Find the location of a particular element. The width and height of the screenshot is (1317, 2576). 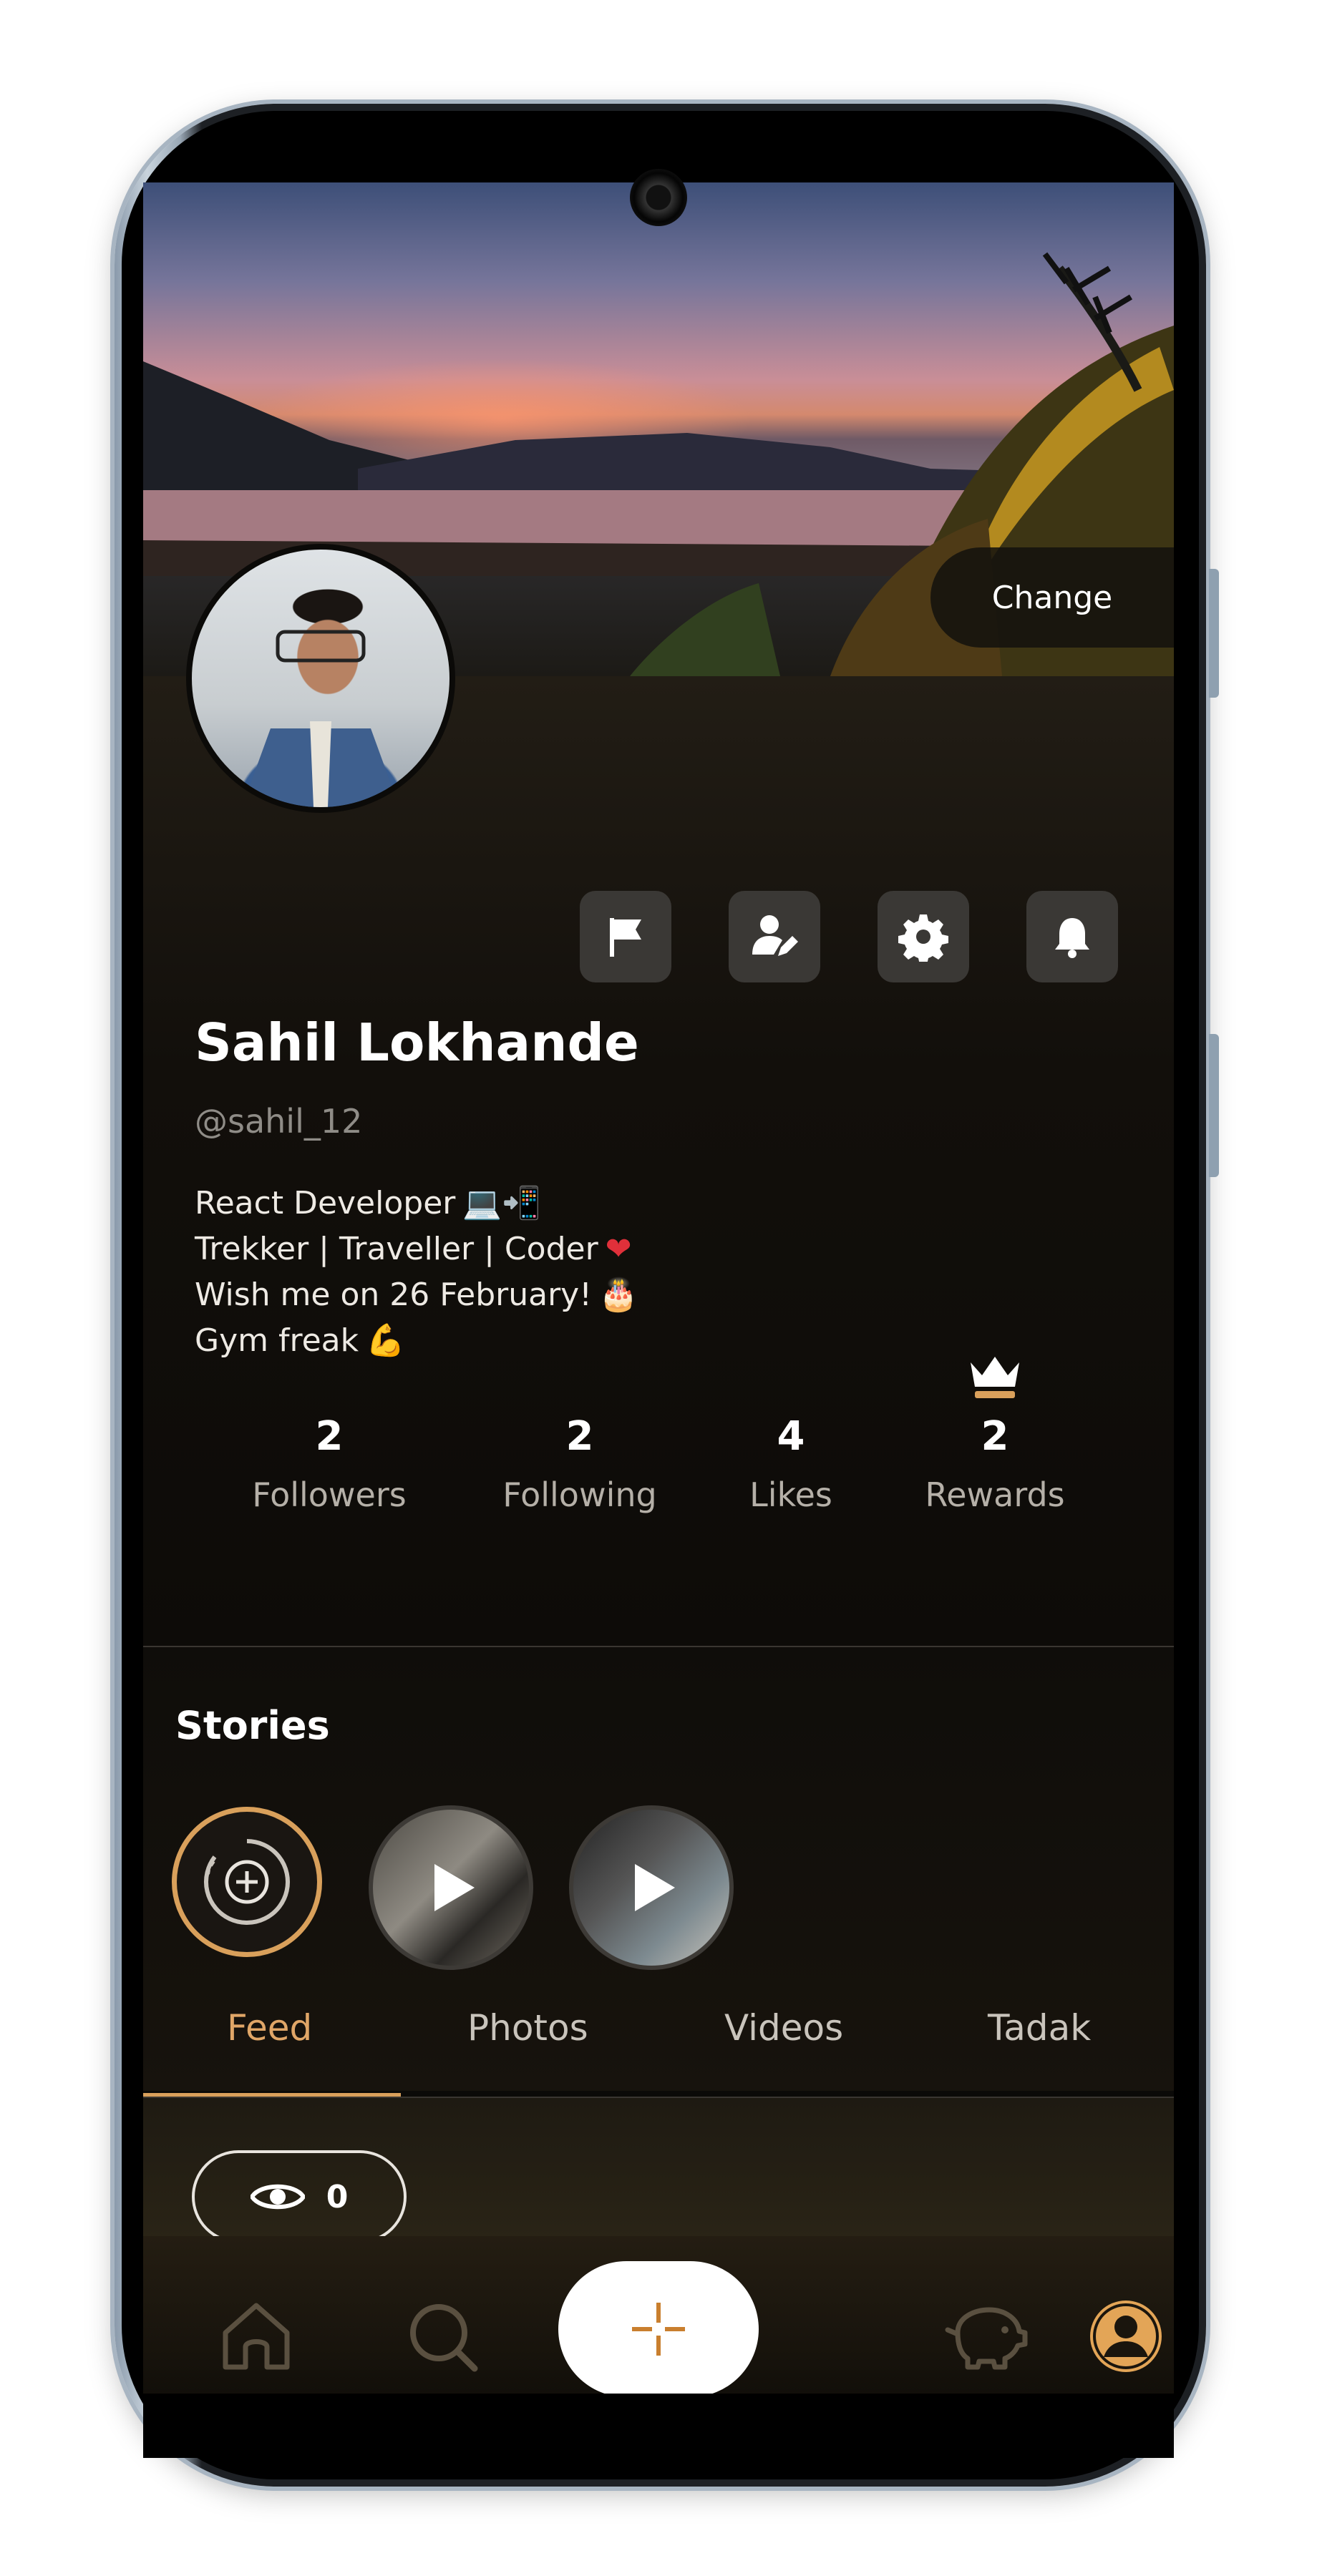

stat-following: 2 Following is located at coordinates (580, 1463).